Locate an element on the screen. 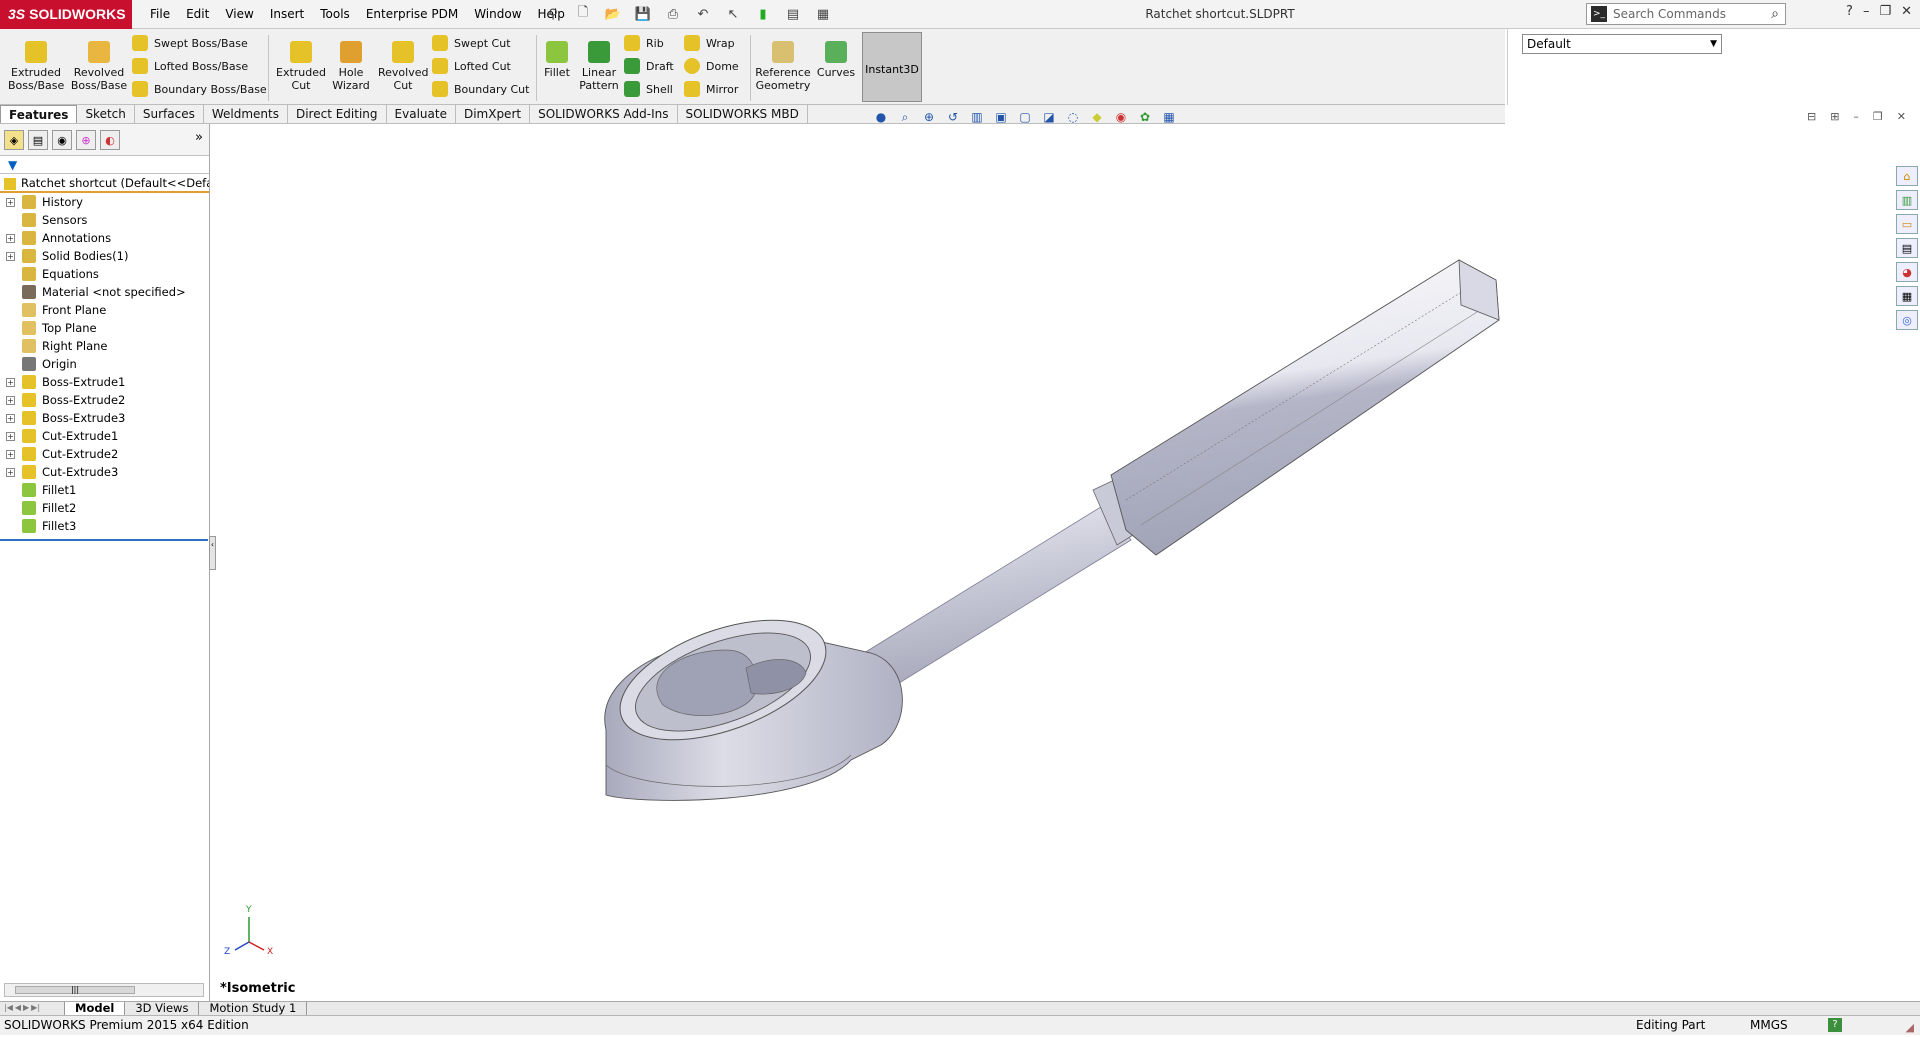  design-library-icon: ▥ is located at coordinates (1907, 200).